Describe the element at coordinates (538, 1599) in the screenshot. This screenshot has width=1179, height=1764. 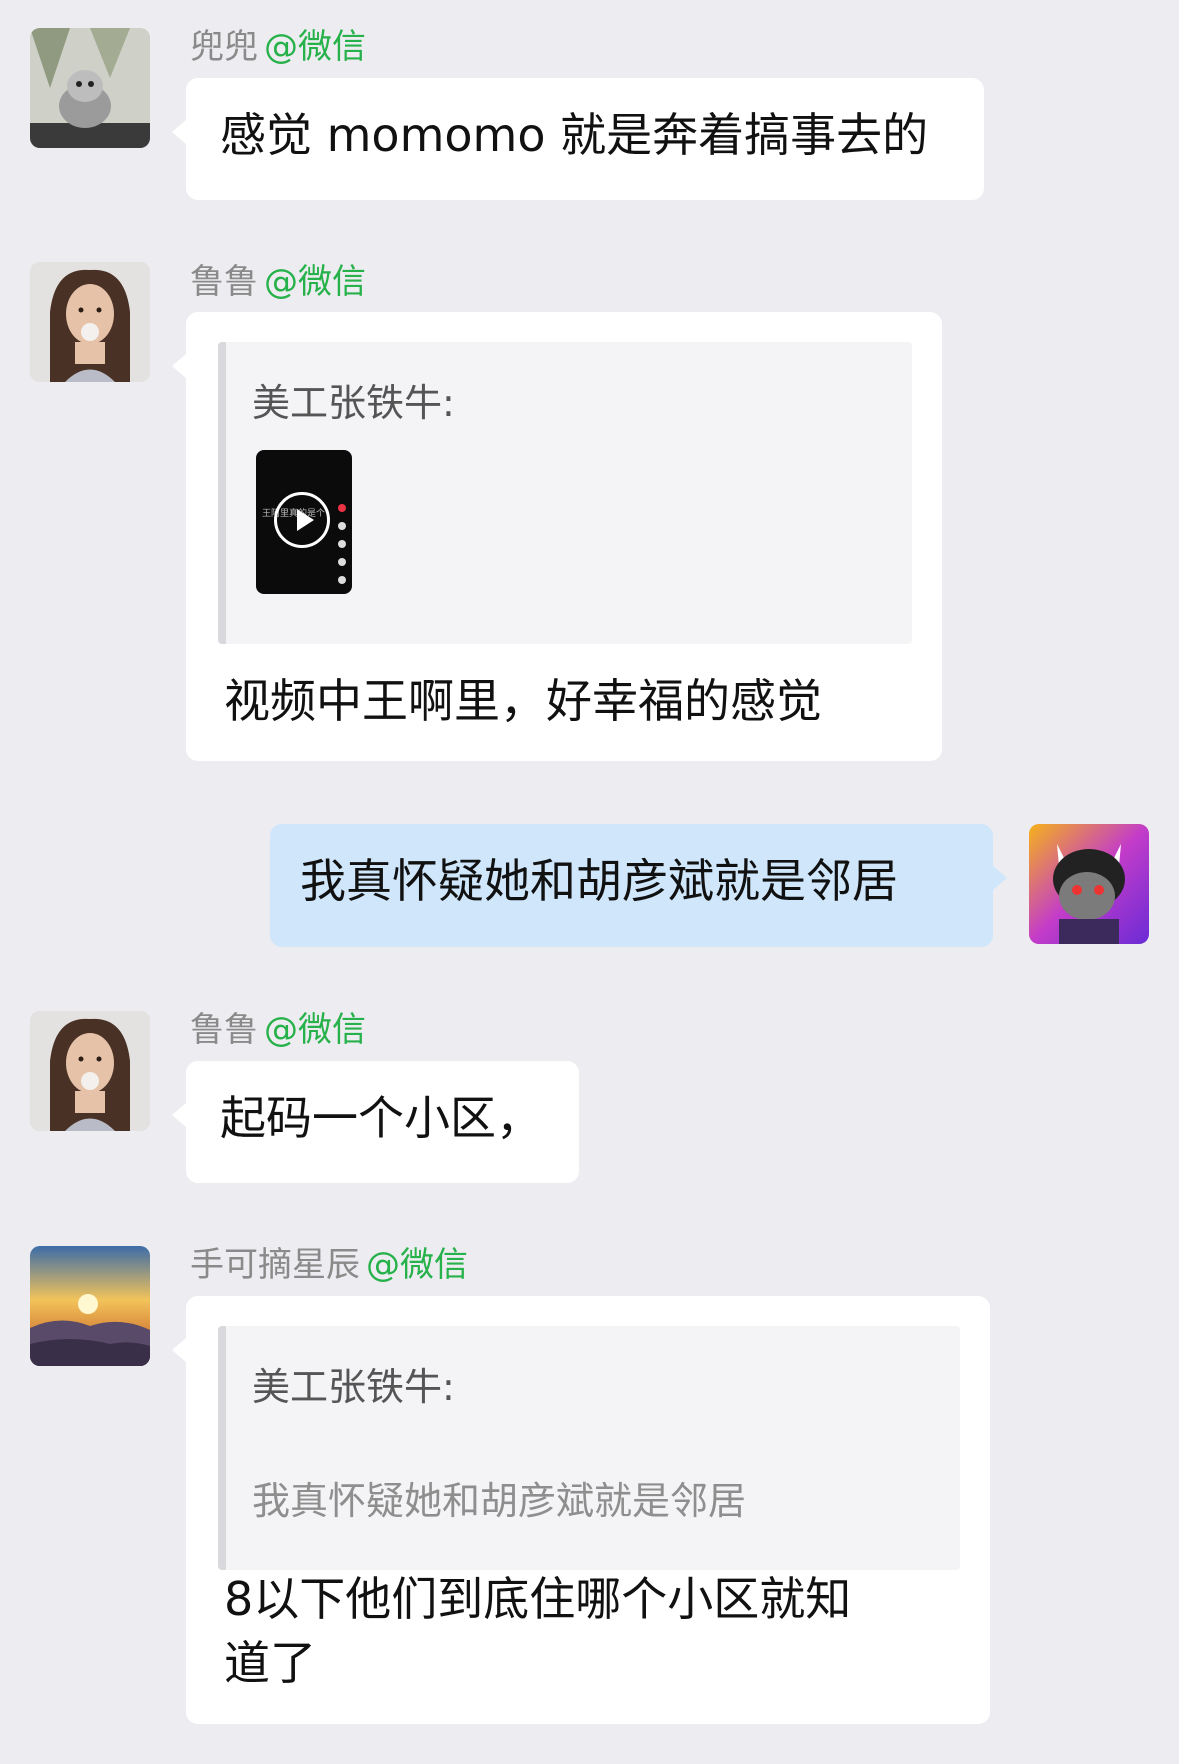
I see `message-text-line-1: 8以下他们到底住哪个小区就知` at that location.